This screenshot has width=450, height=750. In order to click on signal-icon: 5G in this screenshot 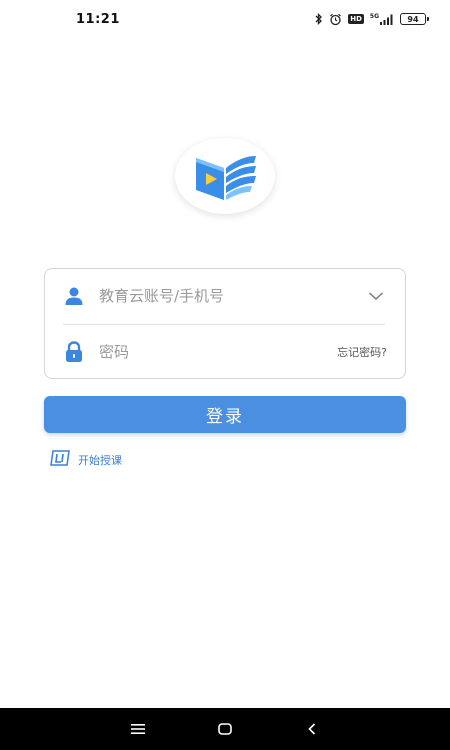, I will do `click(381, 18)`.